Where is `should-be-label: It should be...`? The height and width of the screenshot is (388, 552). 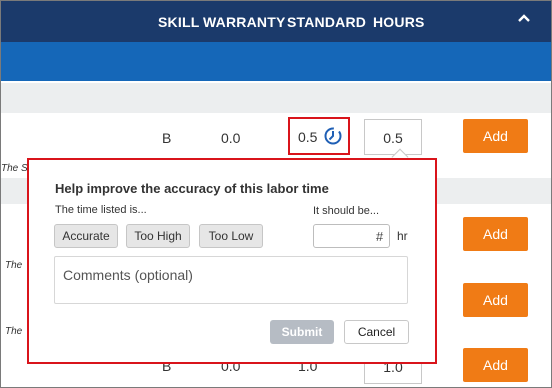 should-be-label: It should be... is located at coordinates (346, 211).